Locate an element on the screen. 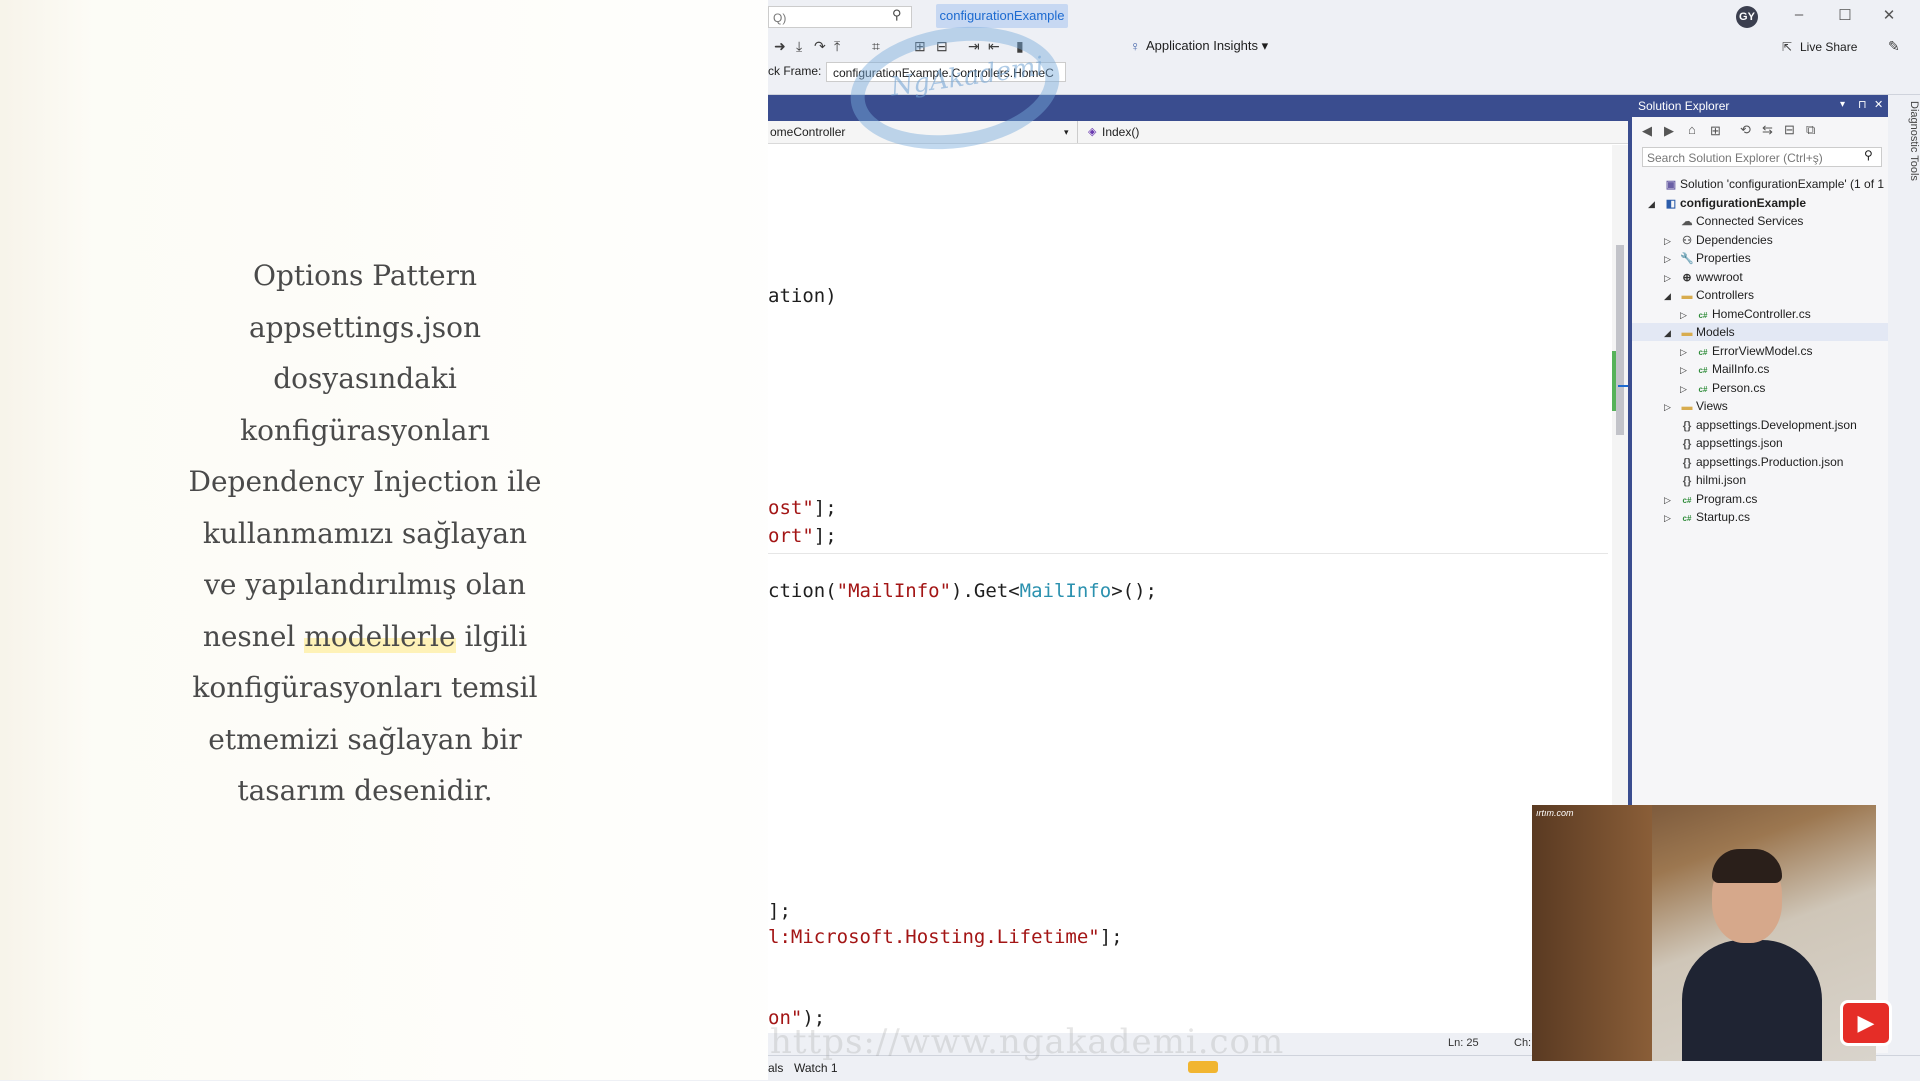 The image size is (1920, 1081). switch-views-icon: ⊞ is located at coordinates (1715, 131).